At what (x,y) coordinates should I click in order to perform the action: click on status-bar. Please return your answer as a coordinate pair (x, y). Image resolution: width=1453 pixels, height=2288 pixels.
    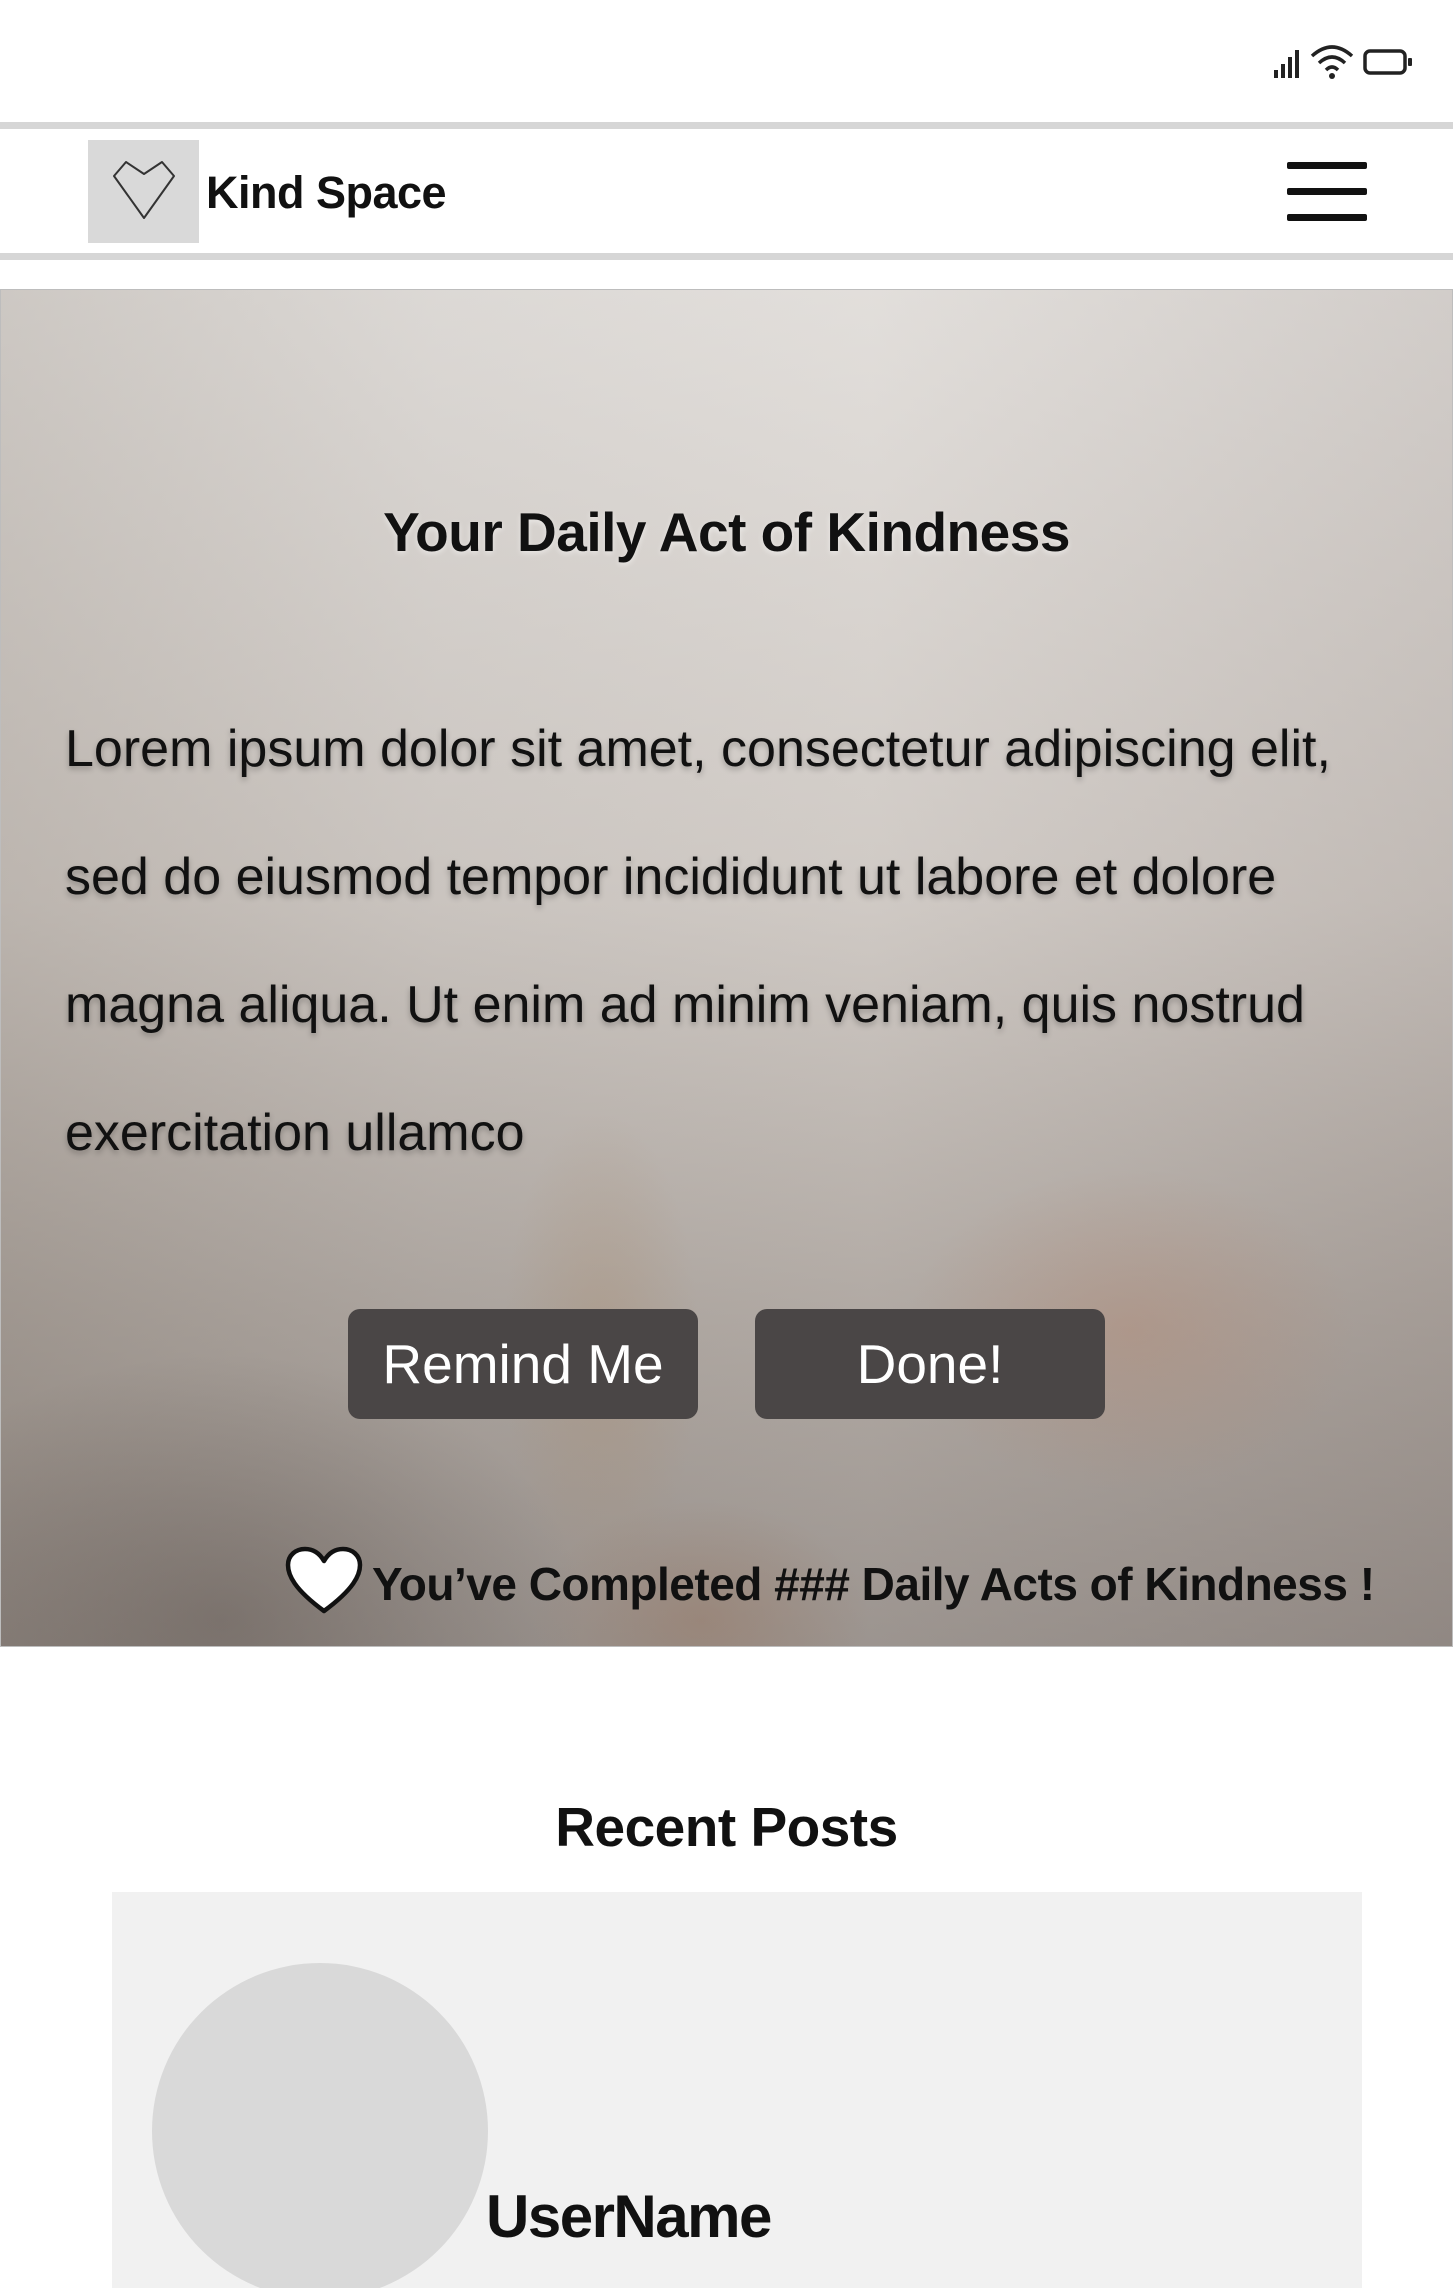
    Looking at the image, I should click on (726, 60).